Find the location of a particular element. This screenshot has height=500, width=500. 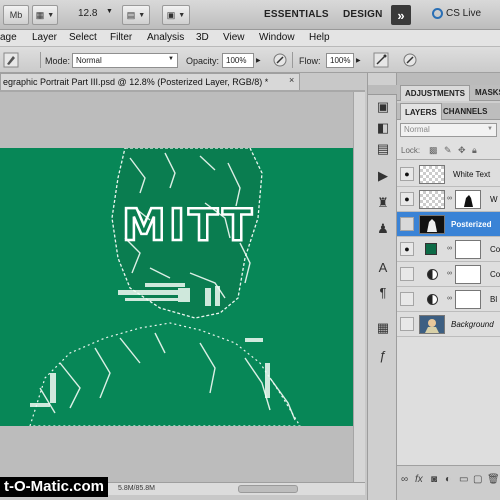

brush-presets-icon: ♜ is located at coordinates (383, 203).